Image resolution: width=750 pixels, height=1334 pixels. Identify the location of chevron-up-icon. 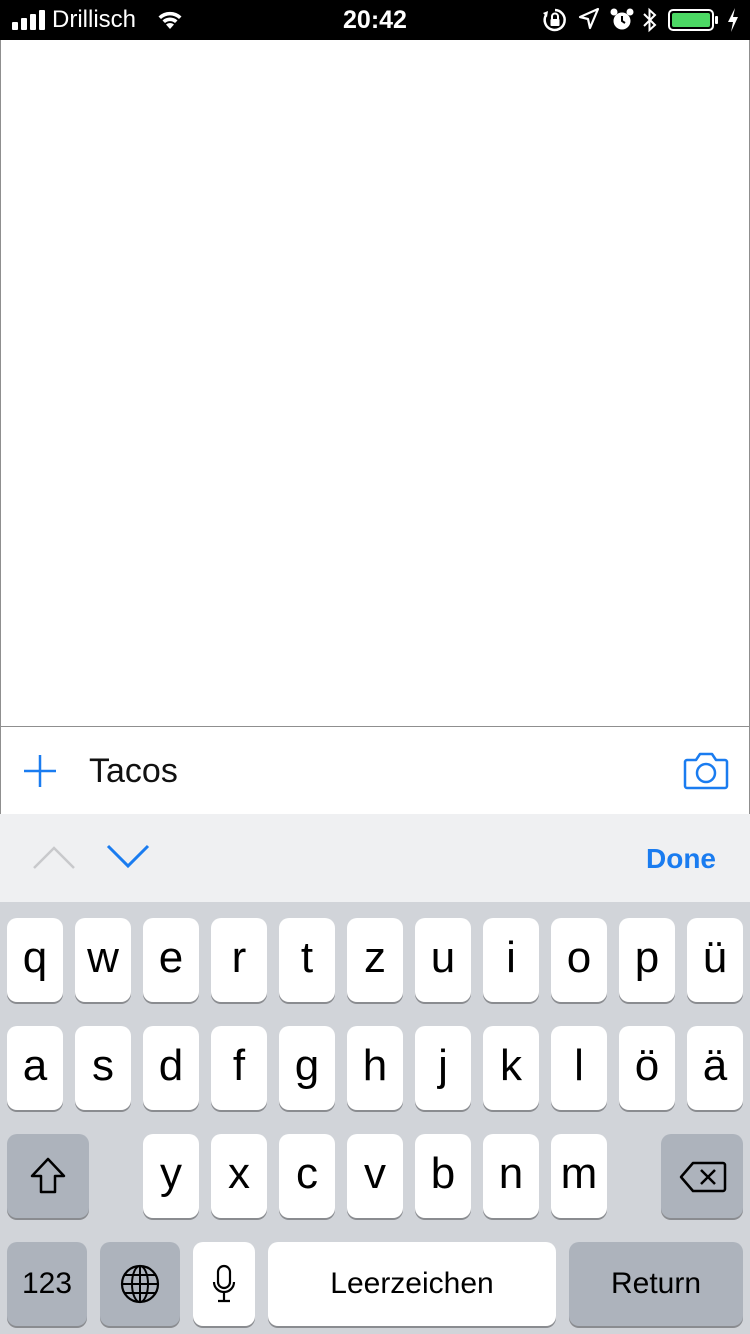
(54, 857).